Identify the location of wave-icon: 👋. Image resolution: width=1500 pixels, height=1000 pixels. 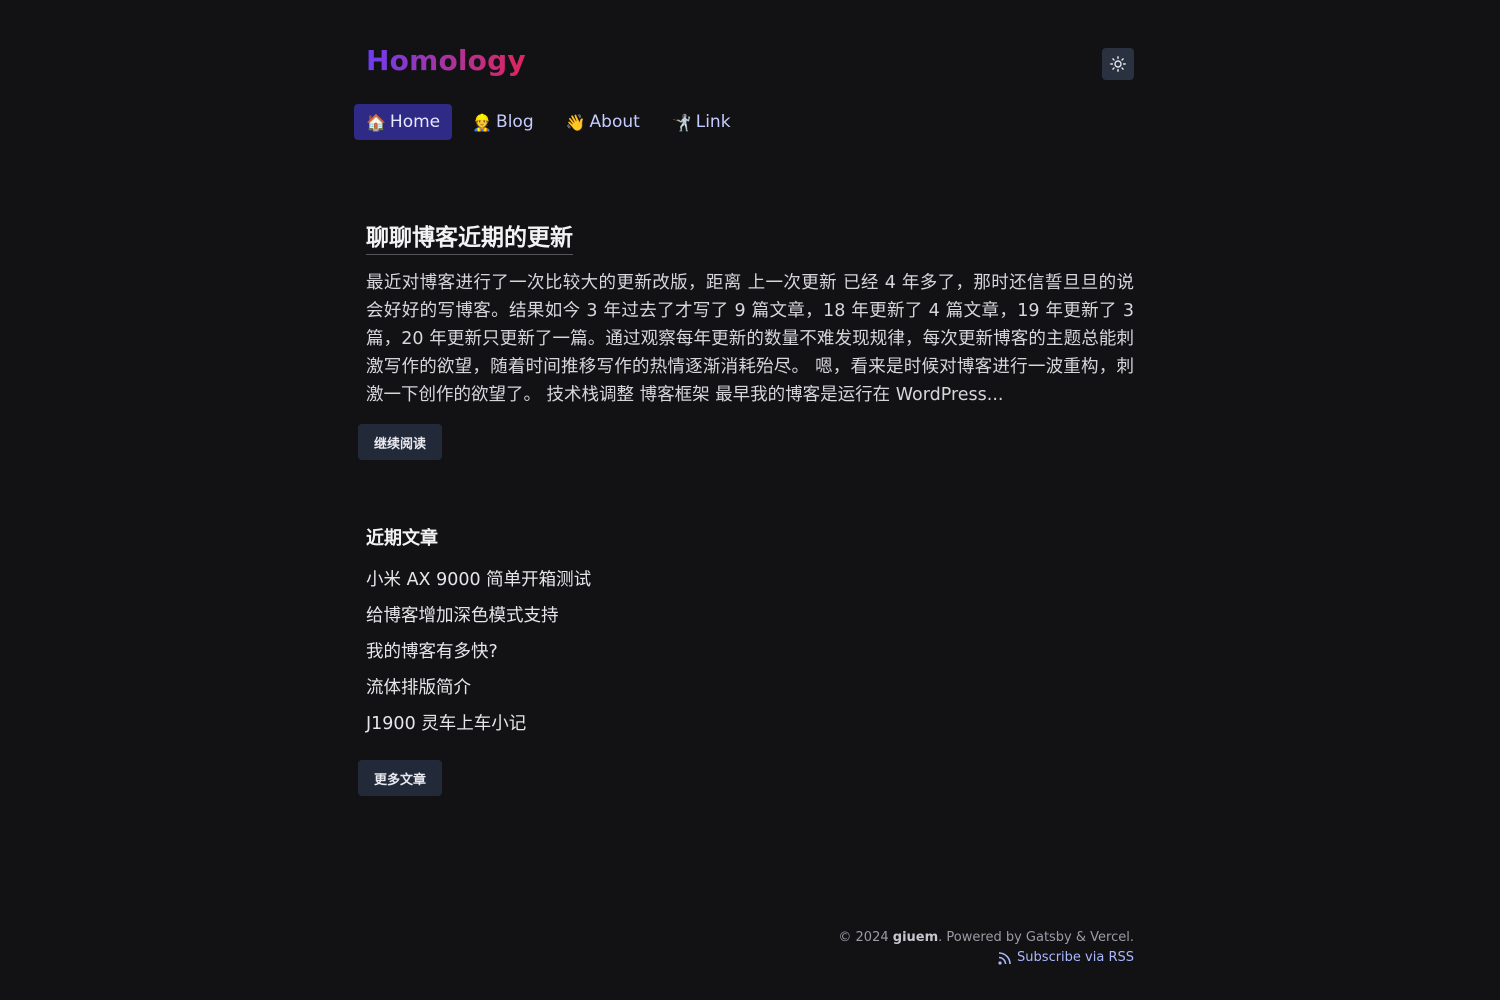
(575, 122).